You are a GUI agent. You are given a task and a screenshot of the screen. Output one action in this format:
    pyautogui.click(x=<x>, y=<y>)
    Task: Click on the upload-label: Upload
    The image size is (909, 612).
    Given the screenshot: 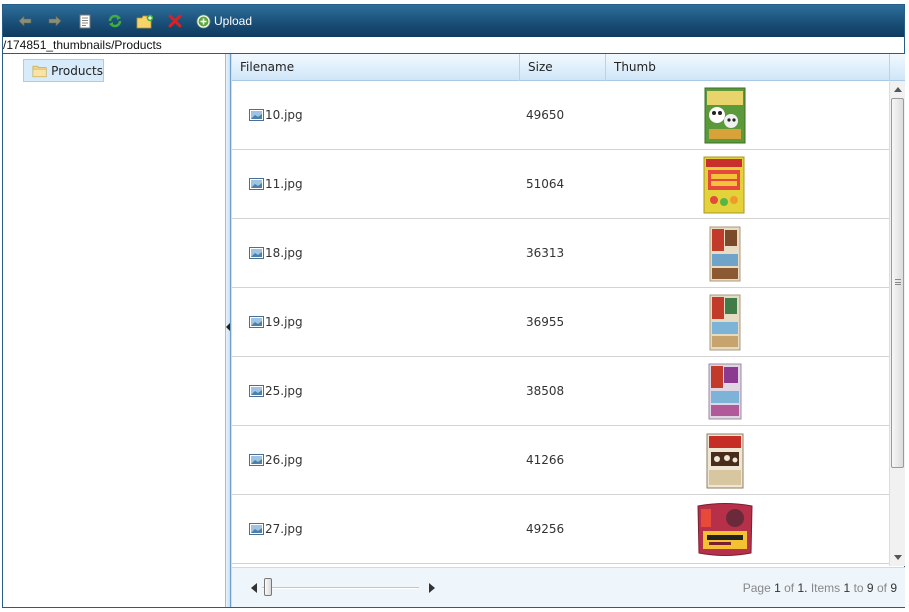 What is the action you would take?
    pyautogui.click(x=233, y=21)
    